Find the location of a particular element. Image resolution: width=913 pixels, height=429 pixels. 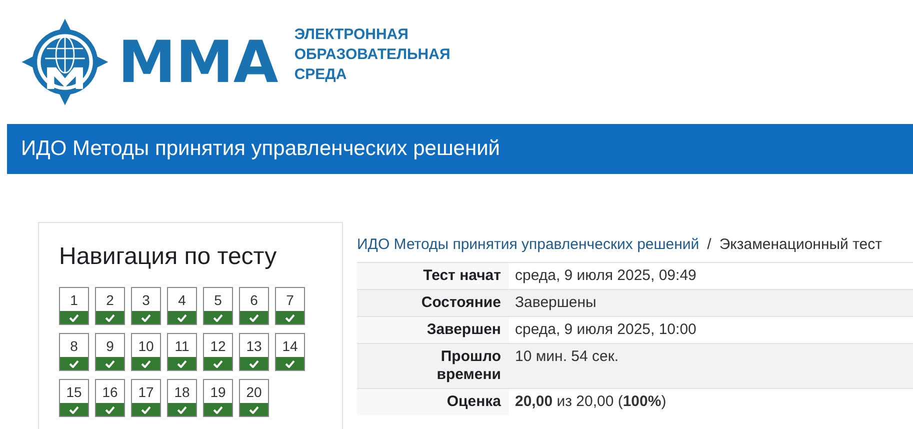

logo-wordmark: ММА is located at coordinates (198, 62).